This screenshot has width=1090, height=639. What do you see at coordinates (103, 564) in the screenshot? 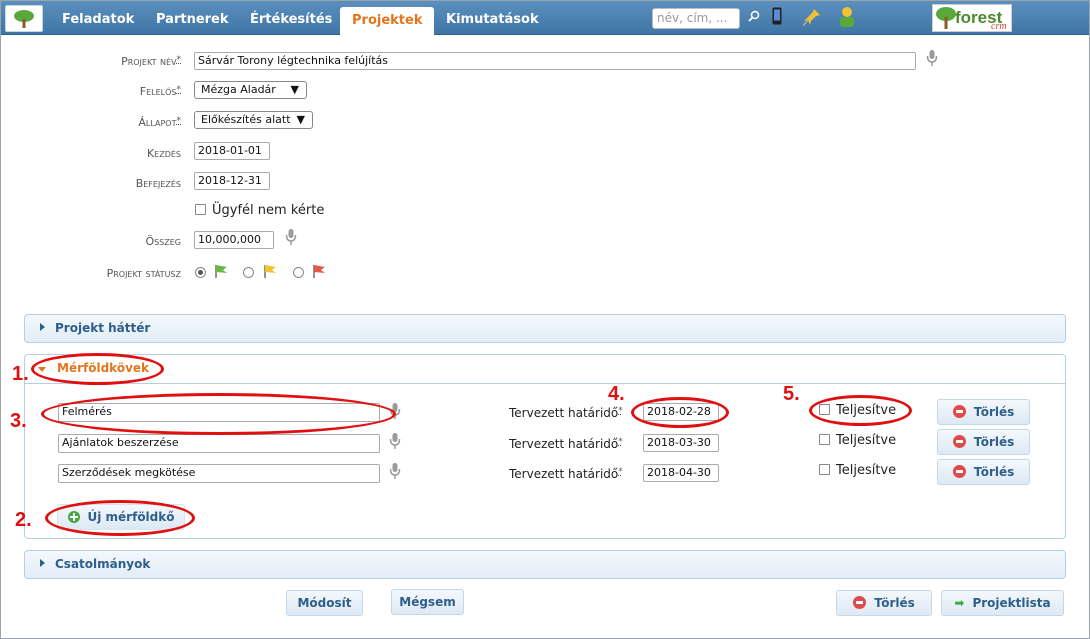
I see `section-title: Csatolmányok` at bounding box center [103, 564].